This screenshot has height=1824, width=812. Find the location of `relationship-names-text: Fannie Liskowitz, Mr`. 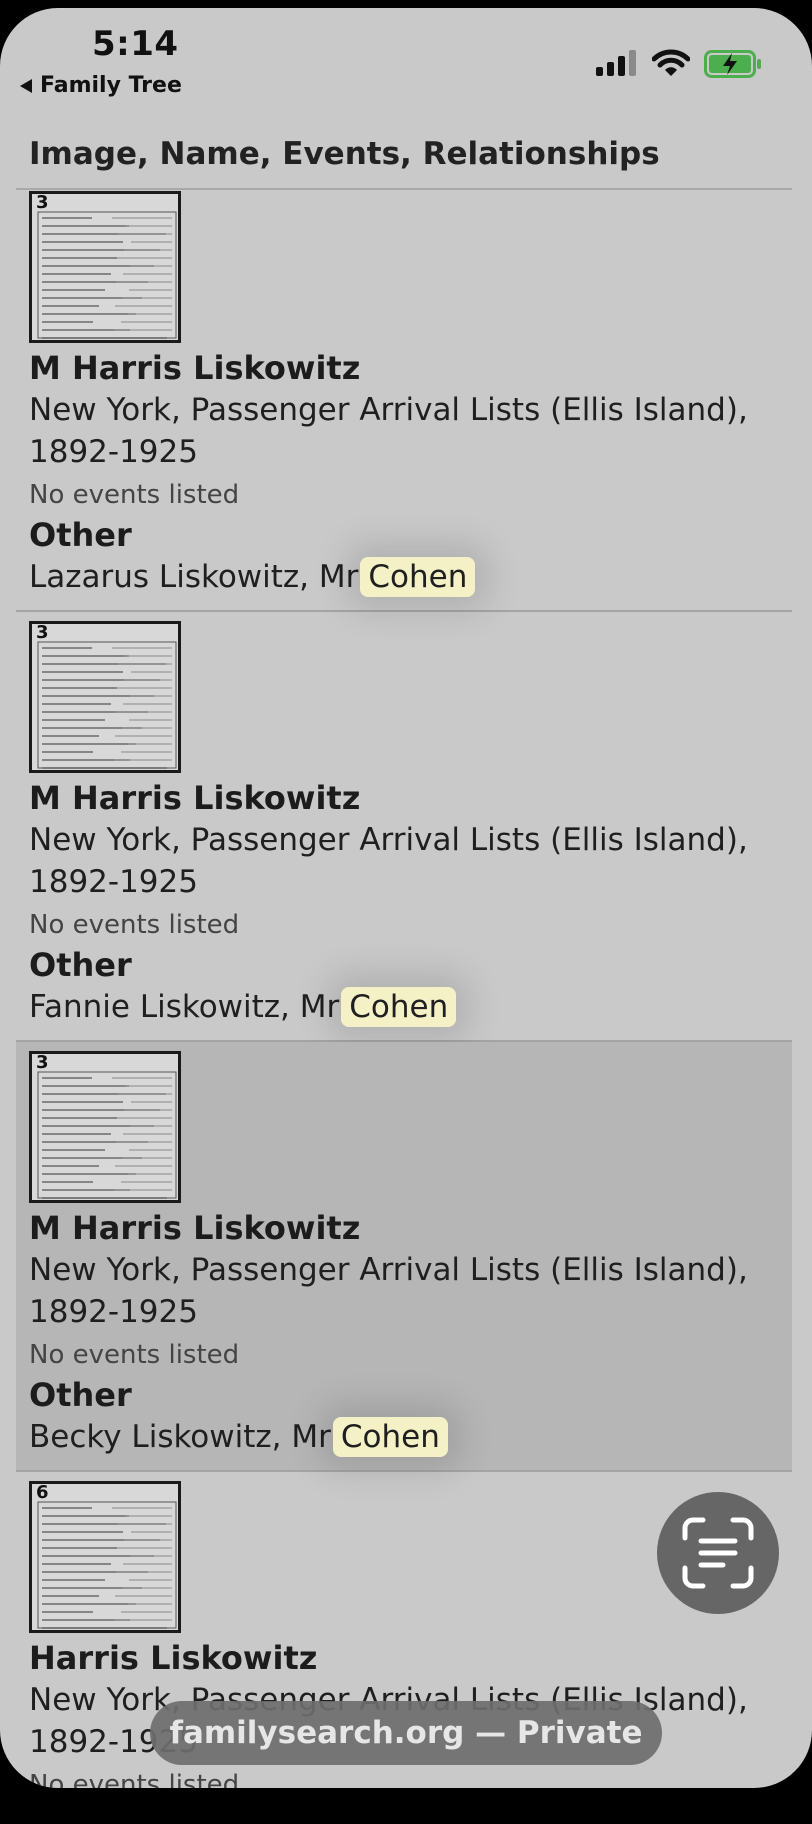

relationship-names-text: Fannie Liskowitz, Mr is located at coordinates (184, 1007).